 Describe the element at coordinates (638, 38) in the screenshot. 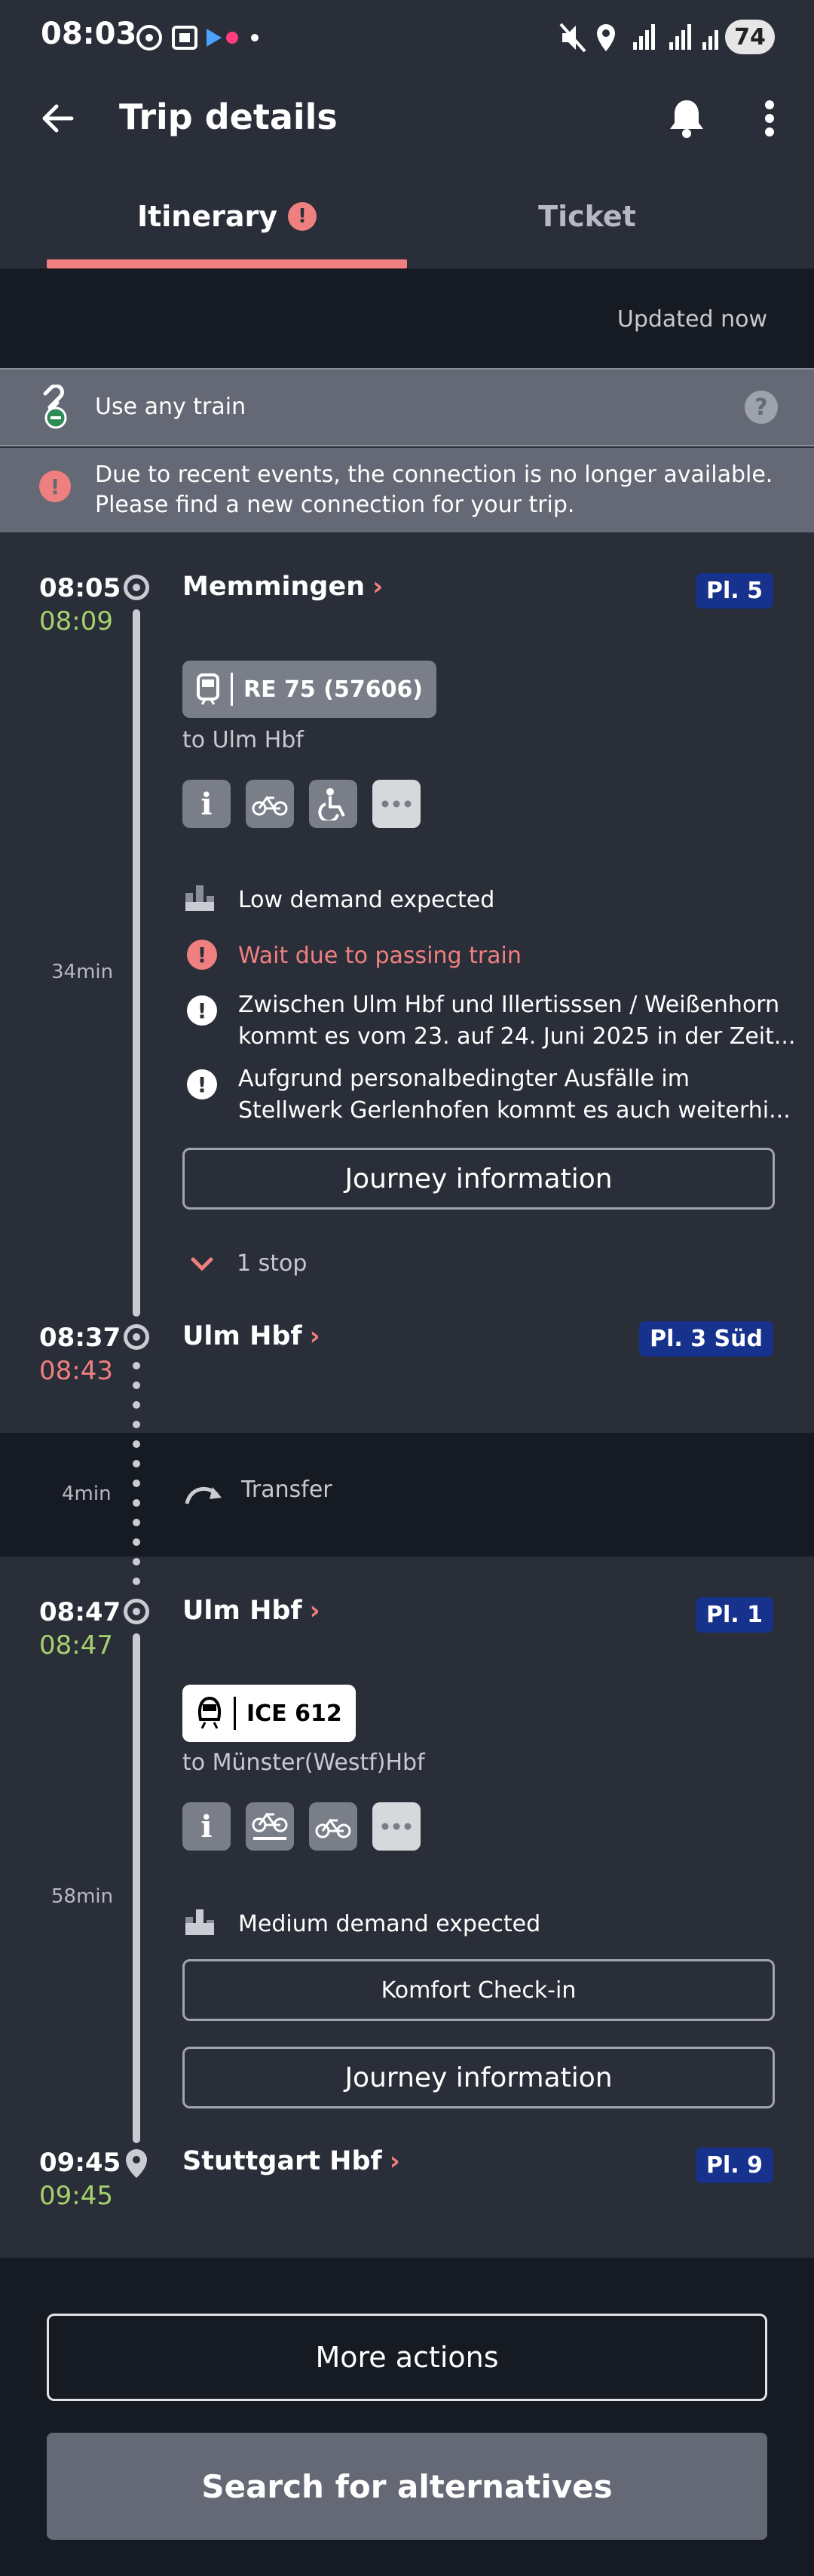

I see `status-system-icons` at that location.